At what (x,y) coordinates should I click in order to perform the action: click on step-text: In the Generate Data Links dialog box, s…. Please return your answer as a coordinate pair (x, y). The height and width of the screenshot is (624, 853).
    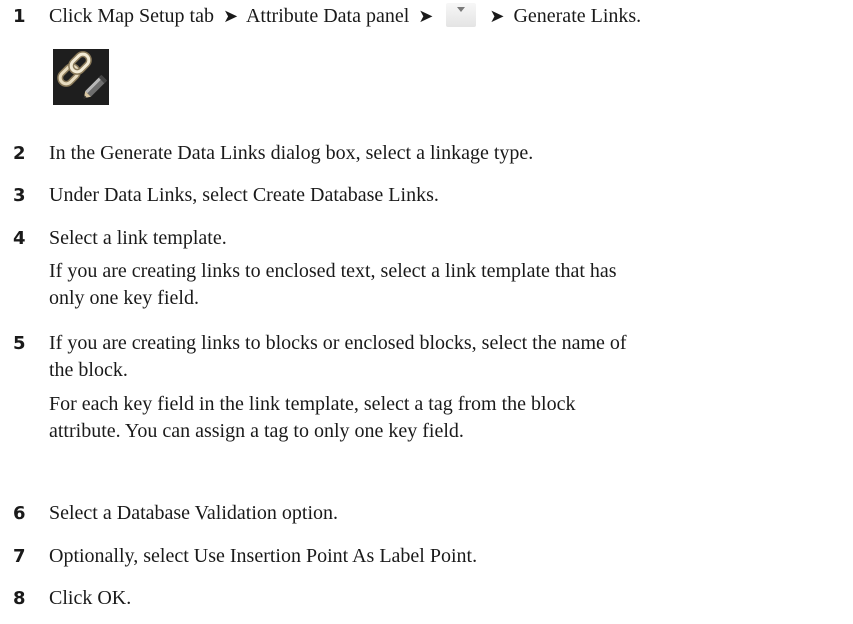
    Looking at the image, I should click on (291, 153).